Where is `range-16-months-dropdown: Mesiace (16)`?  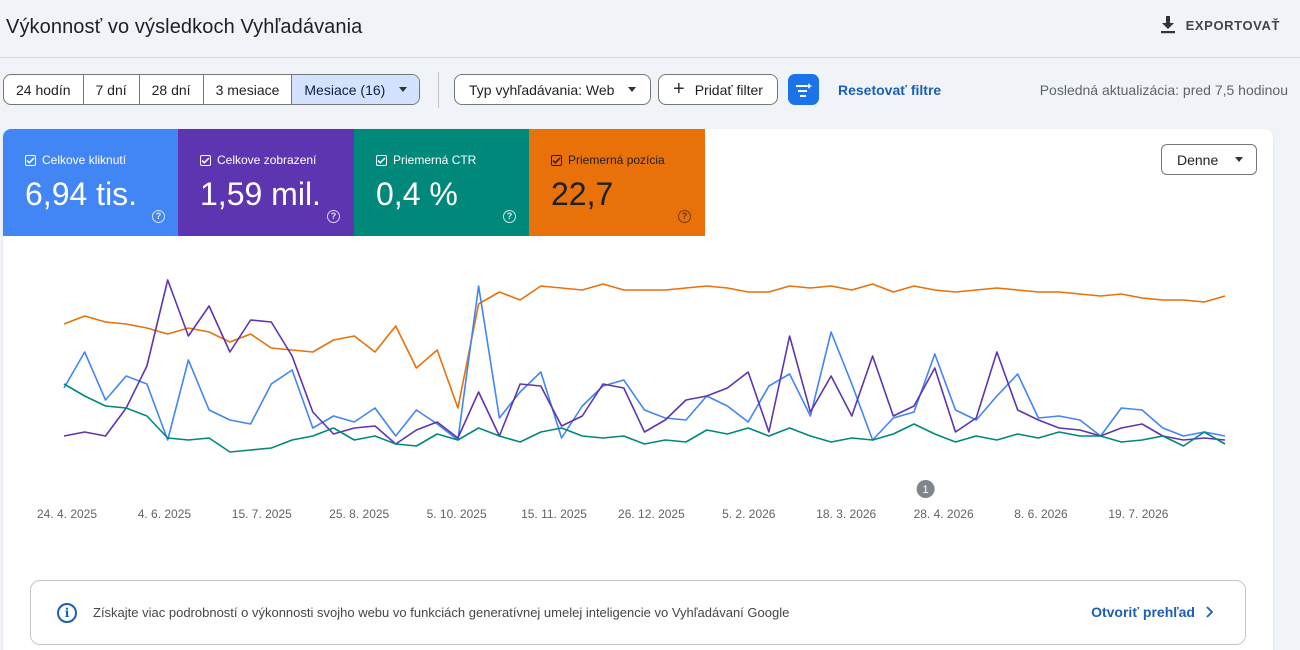 range-16-months-dropdown: Mesiace (16) is located at coordinates (356, 89).